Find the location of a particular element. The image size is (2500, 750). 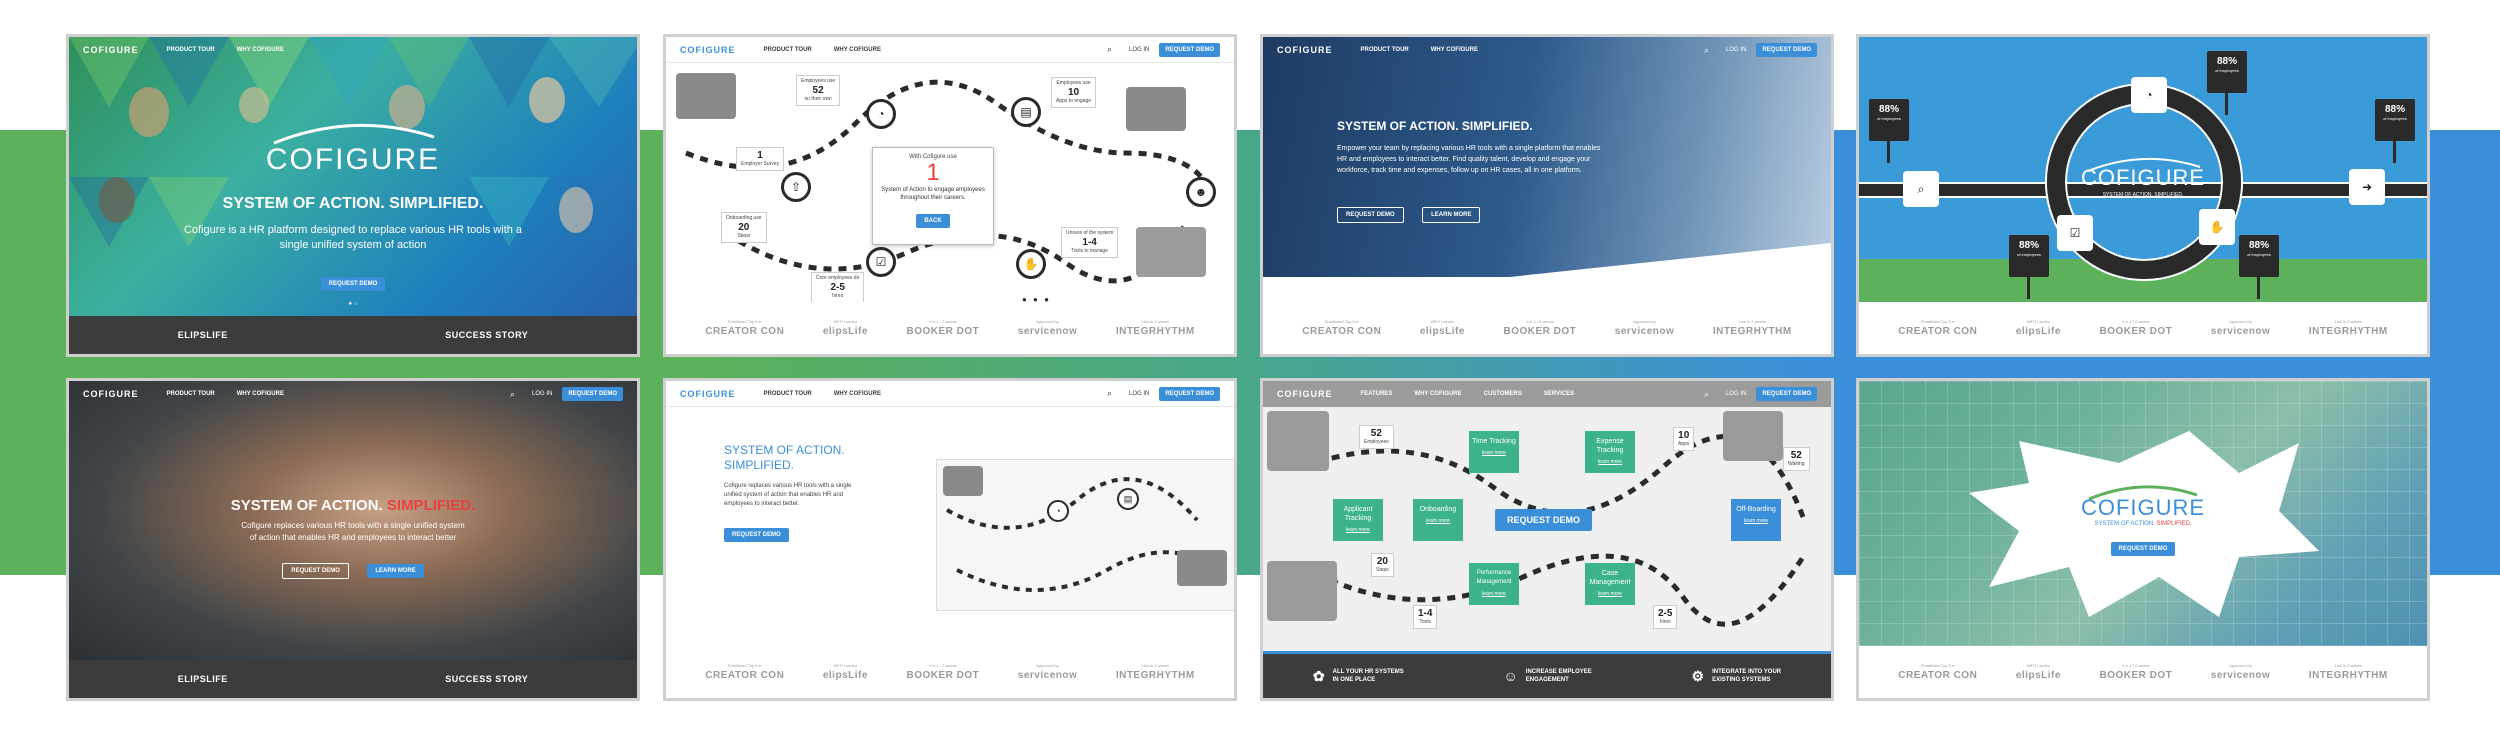

hero-title: SYSTEM OF ACTION. SIMPLIFIED. is located at coordinates (353, 203).